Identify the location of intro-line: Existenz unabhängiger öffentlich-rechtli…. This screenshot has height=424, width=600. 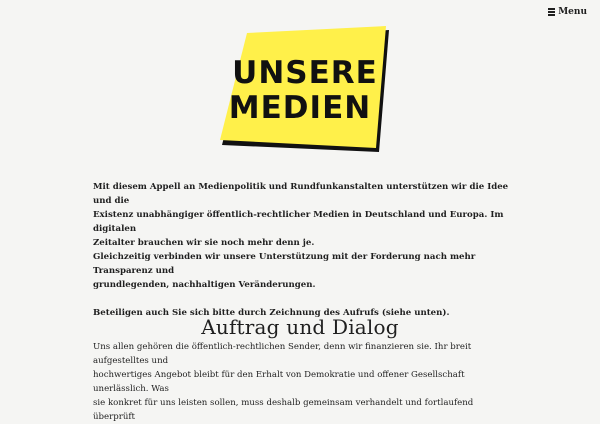
(298, 222).